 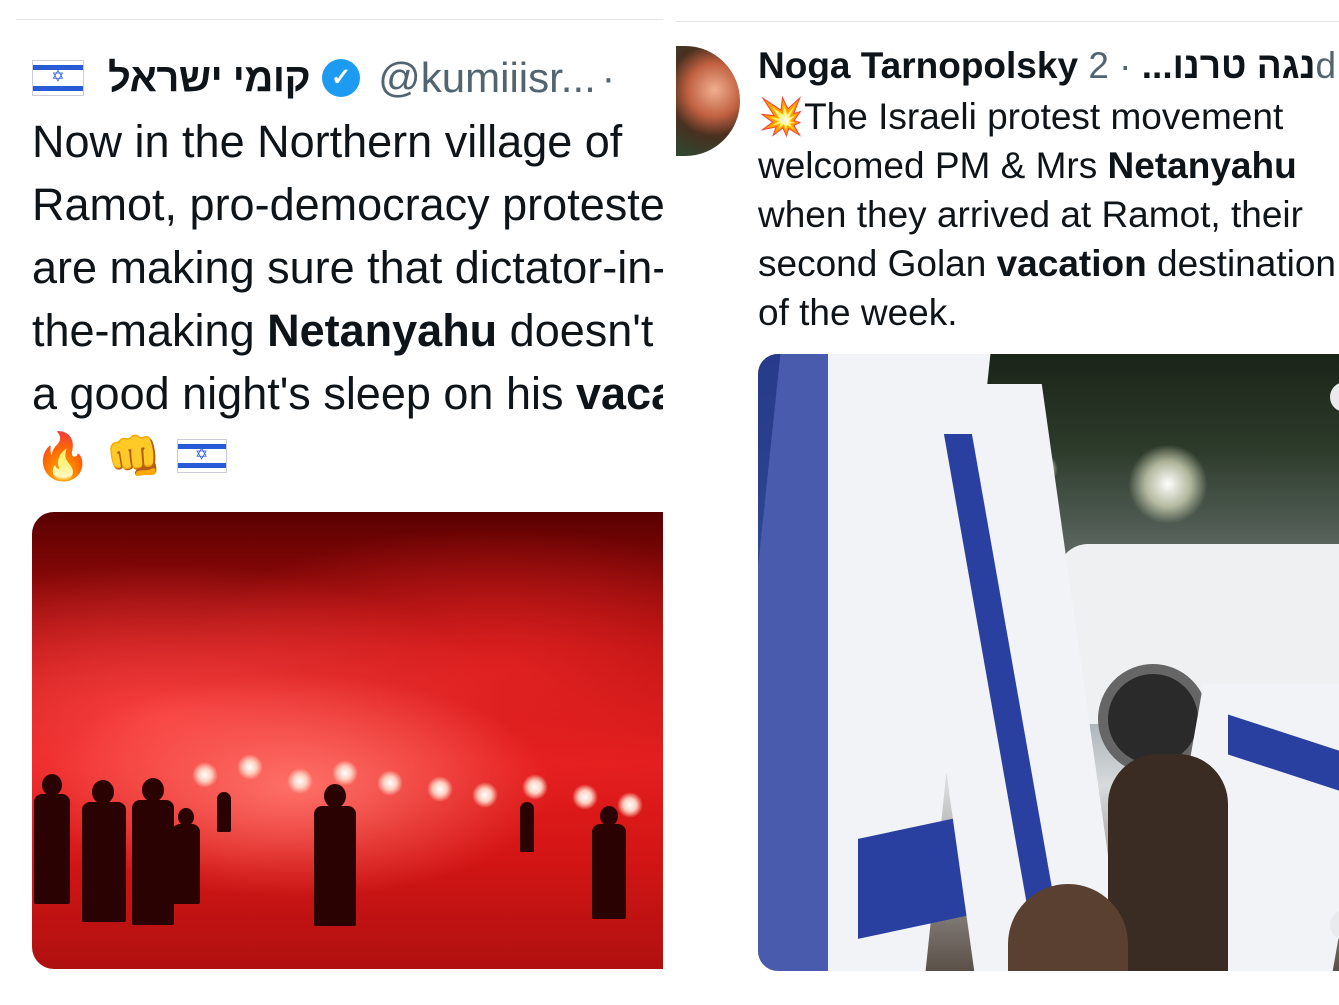 I want to click on fire-icon: 🔥, so click(x=63, y=456).